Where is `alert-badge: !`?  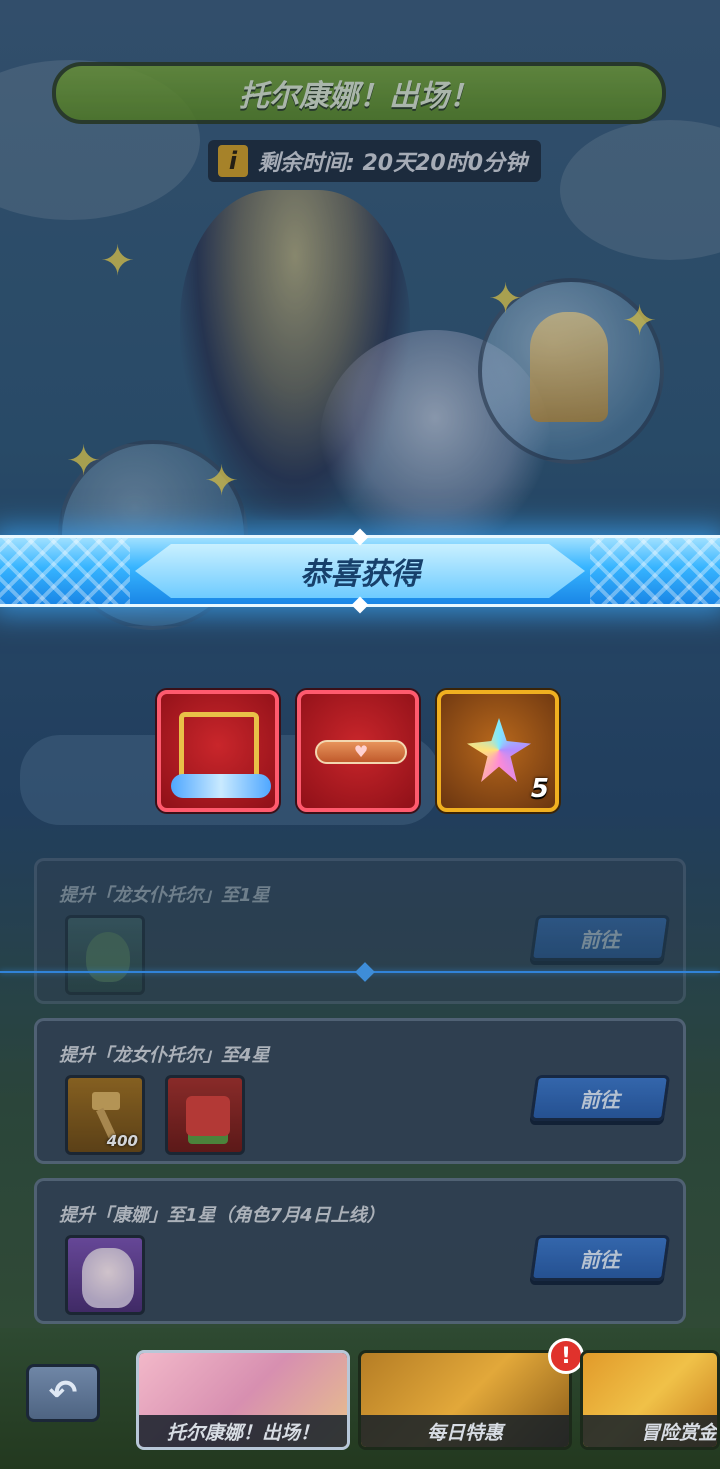
alert-badge: ! is located at coordinates (566, 1356).